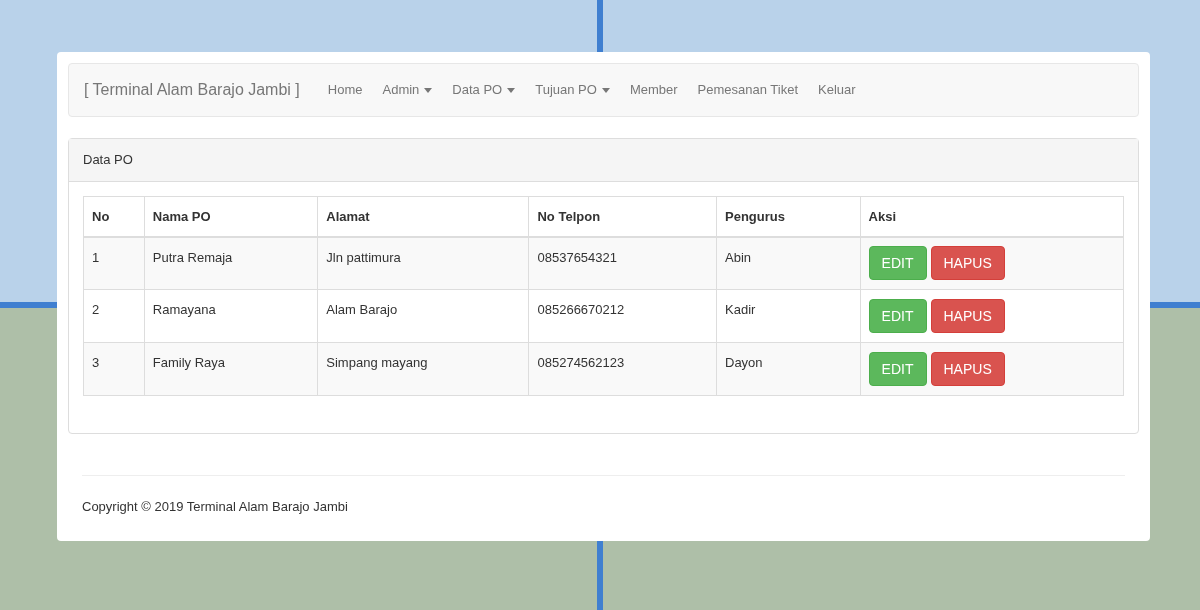 The image size is (1200, 610). What do you see at coordinates (572, 90) in the screenshot?
I see `nav-link: Tujuan PO` at bounding box center [572, 90].